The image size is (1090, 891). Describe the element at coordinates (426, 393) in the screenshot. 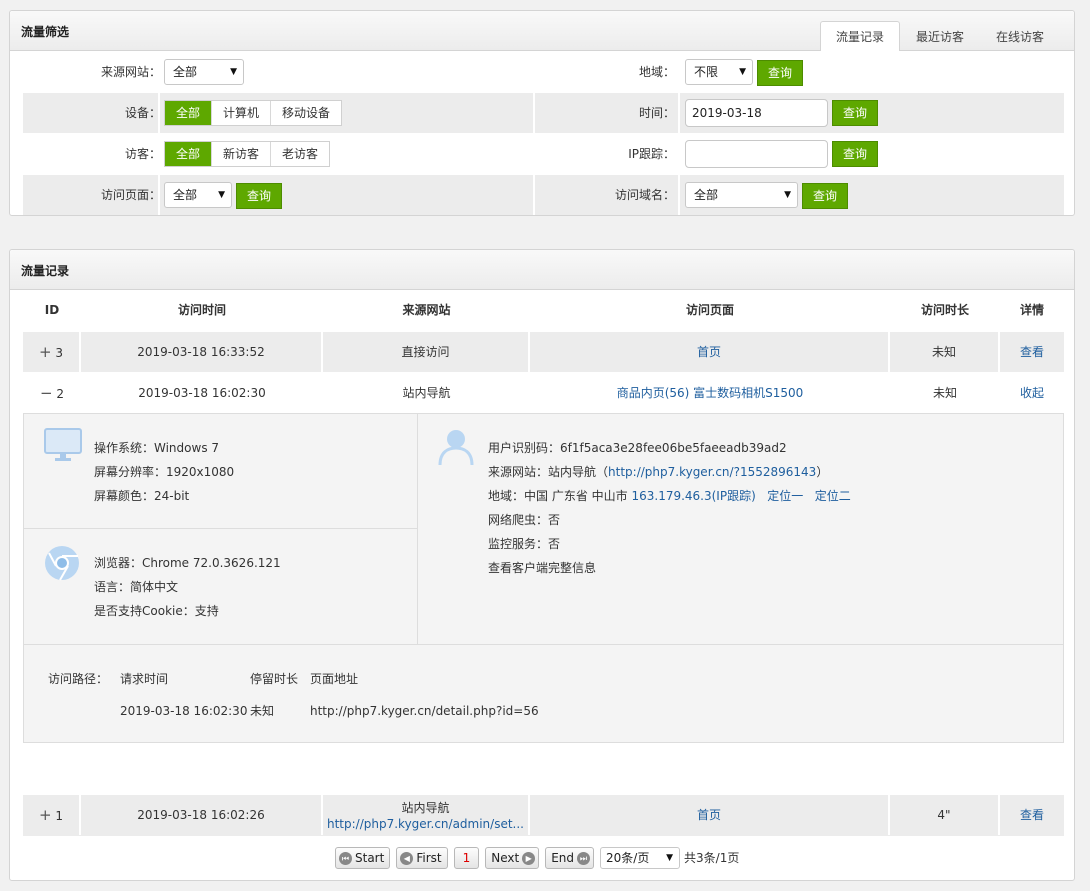

I see `row-source: 站内导航` at that location.